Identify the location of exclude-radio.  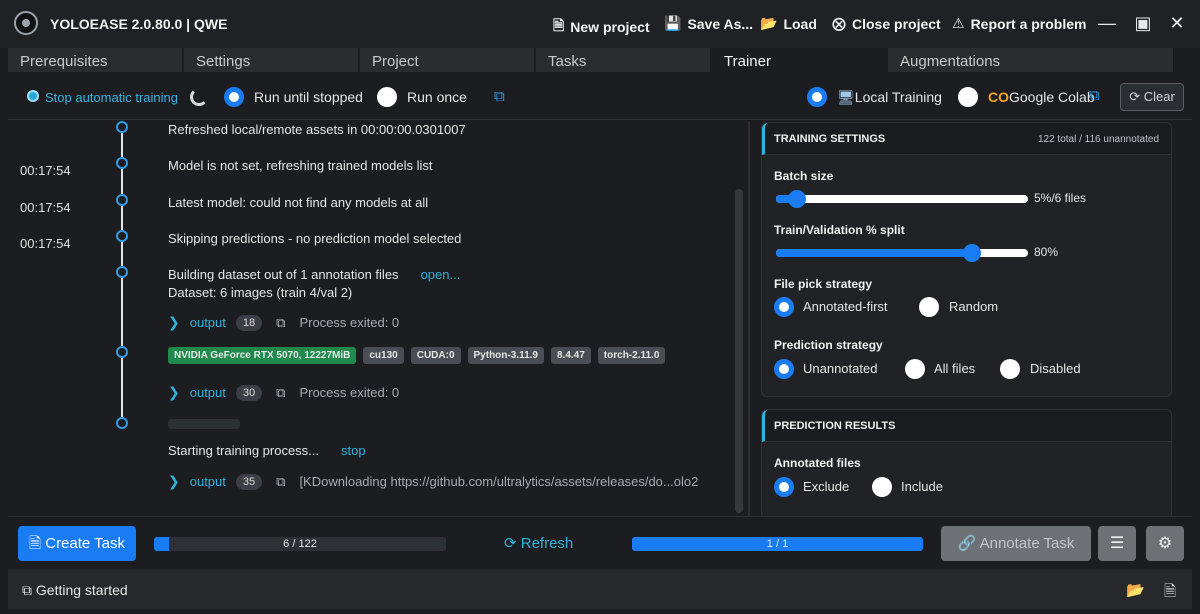
(784, 487).